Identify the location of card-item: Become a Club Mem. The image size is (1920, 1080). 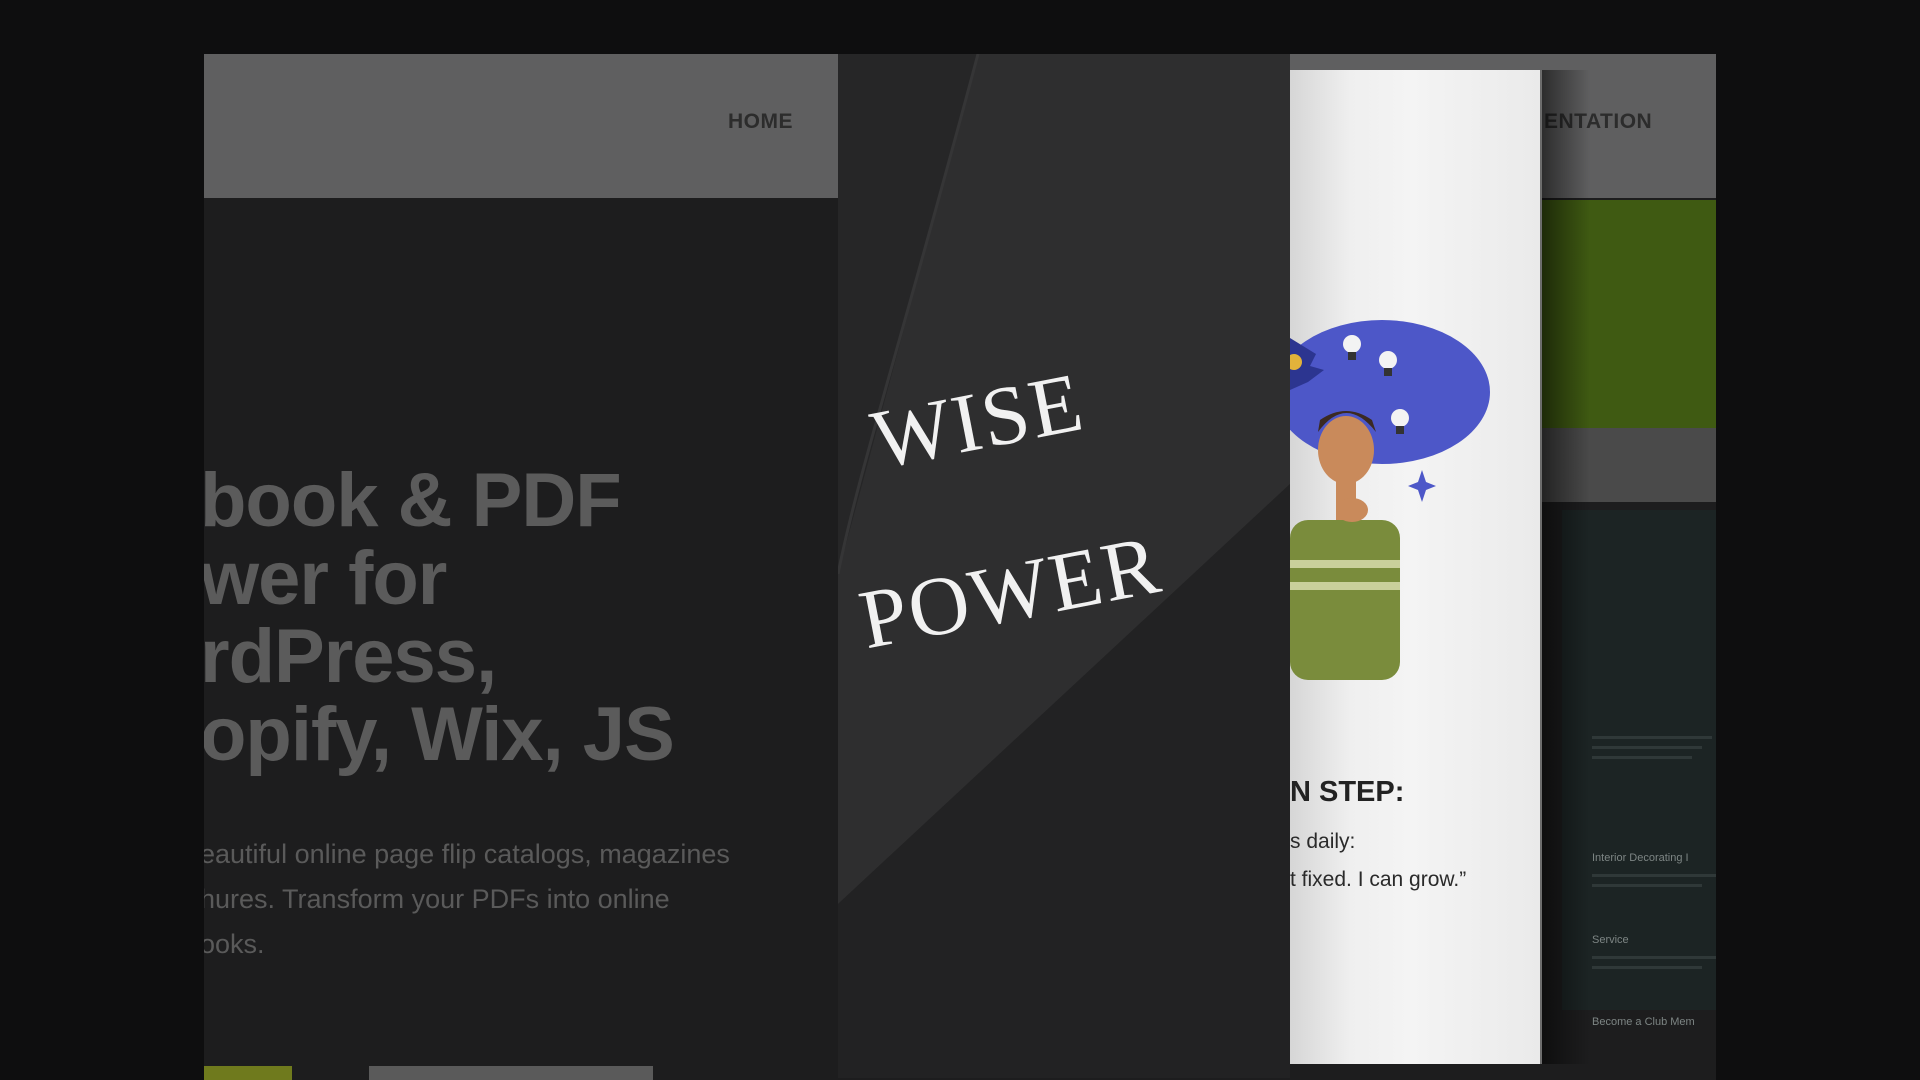
(1643, 1022).